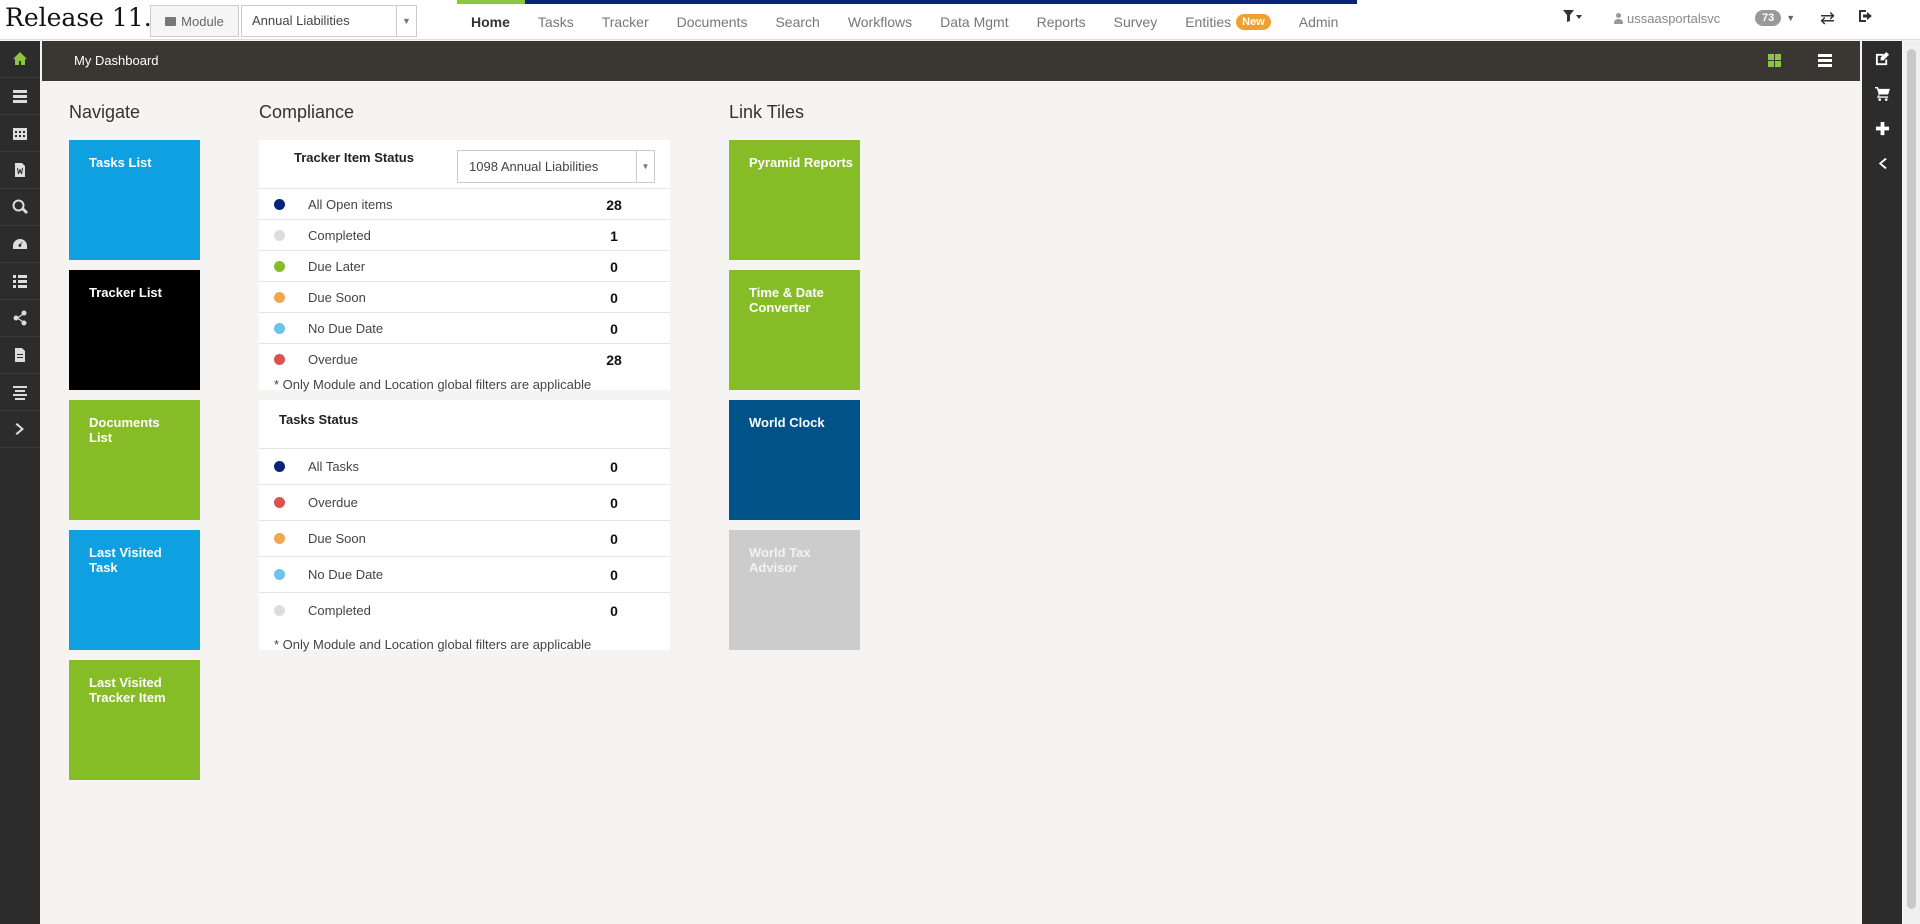  I want to click on left-sidebar, so click(20, 482).